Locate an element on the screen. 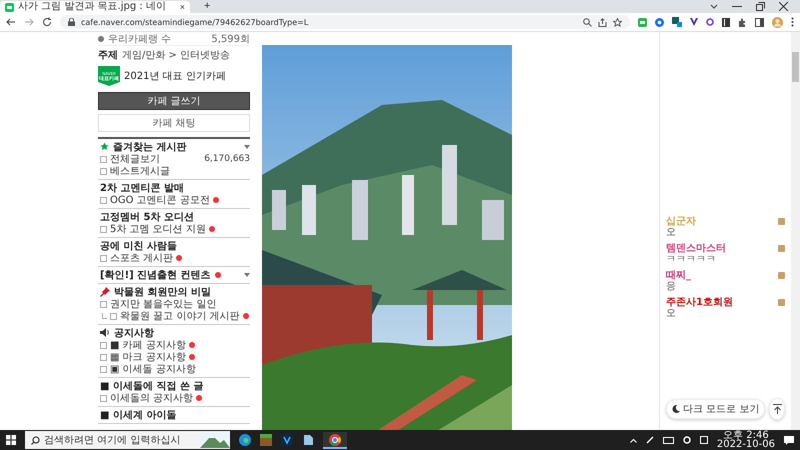 This screenshot has width=800, height=450. board-group-title: 박물원 회원만의 비밀 is located at coordinates (162, 291).